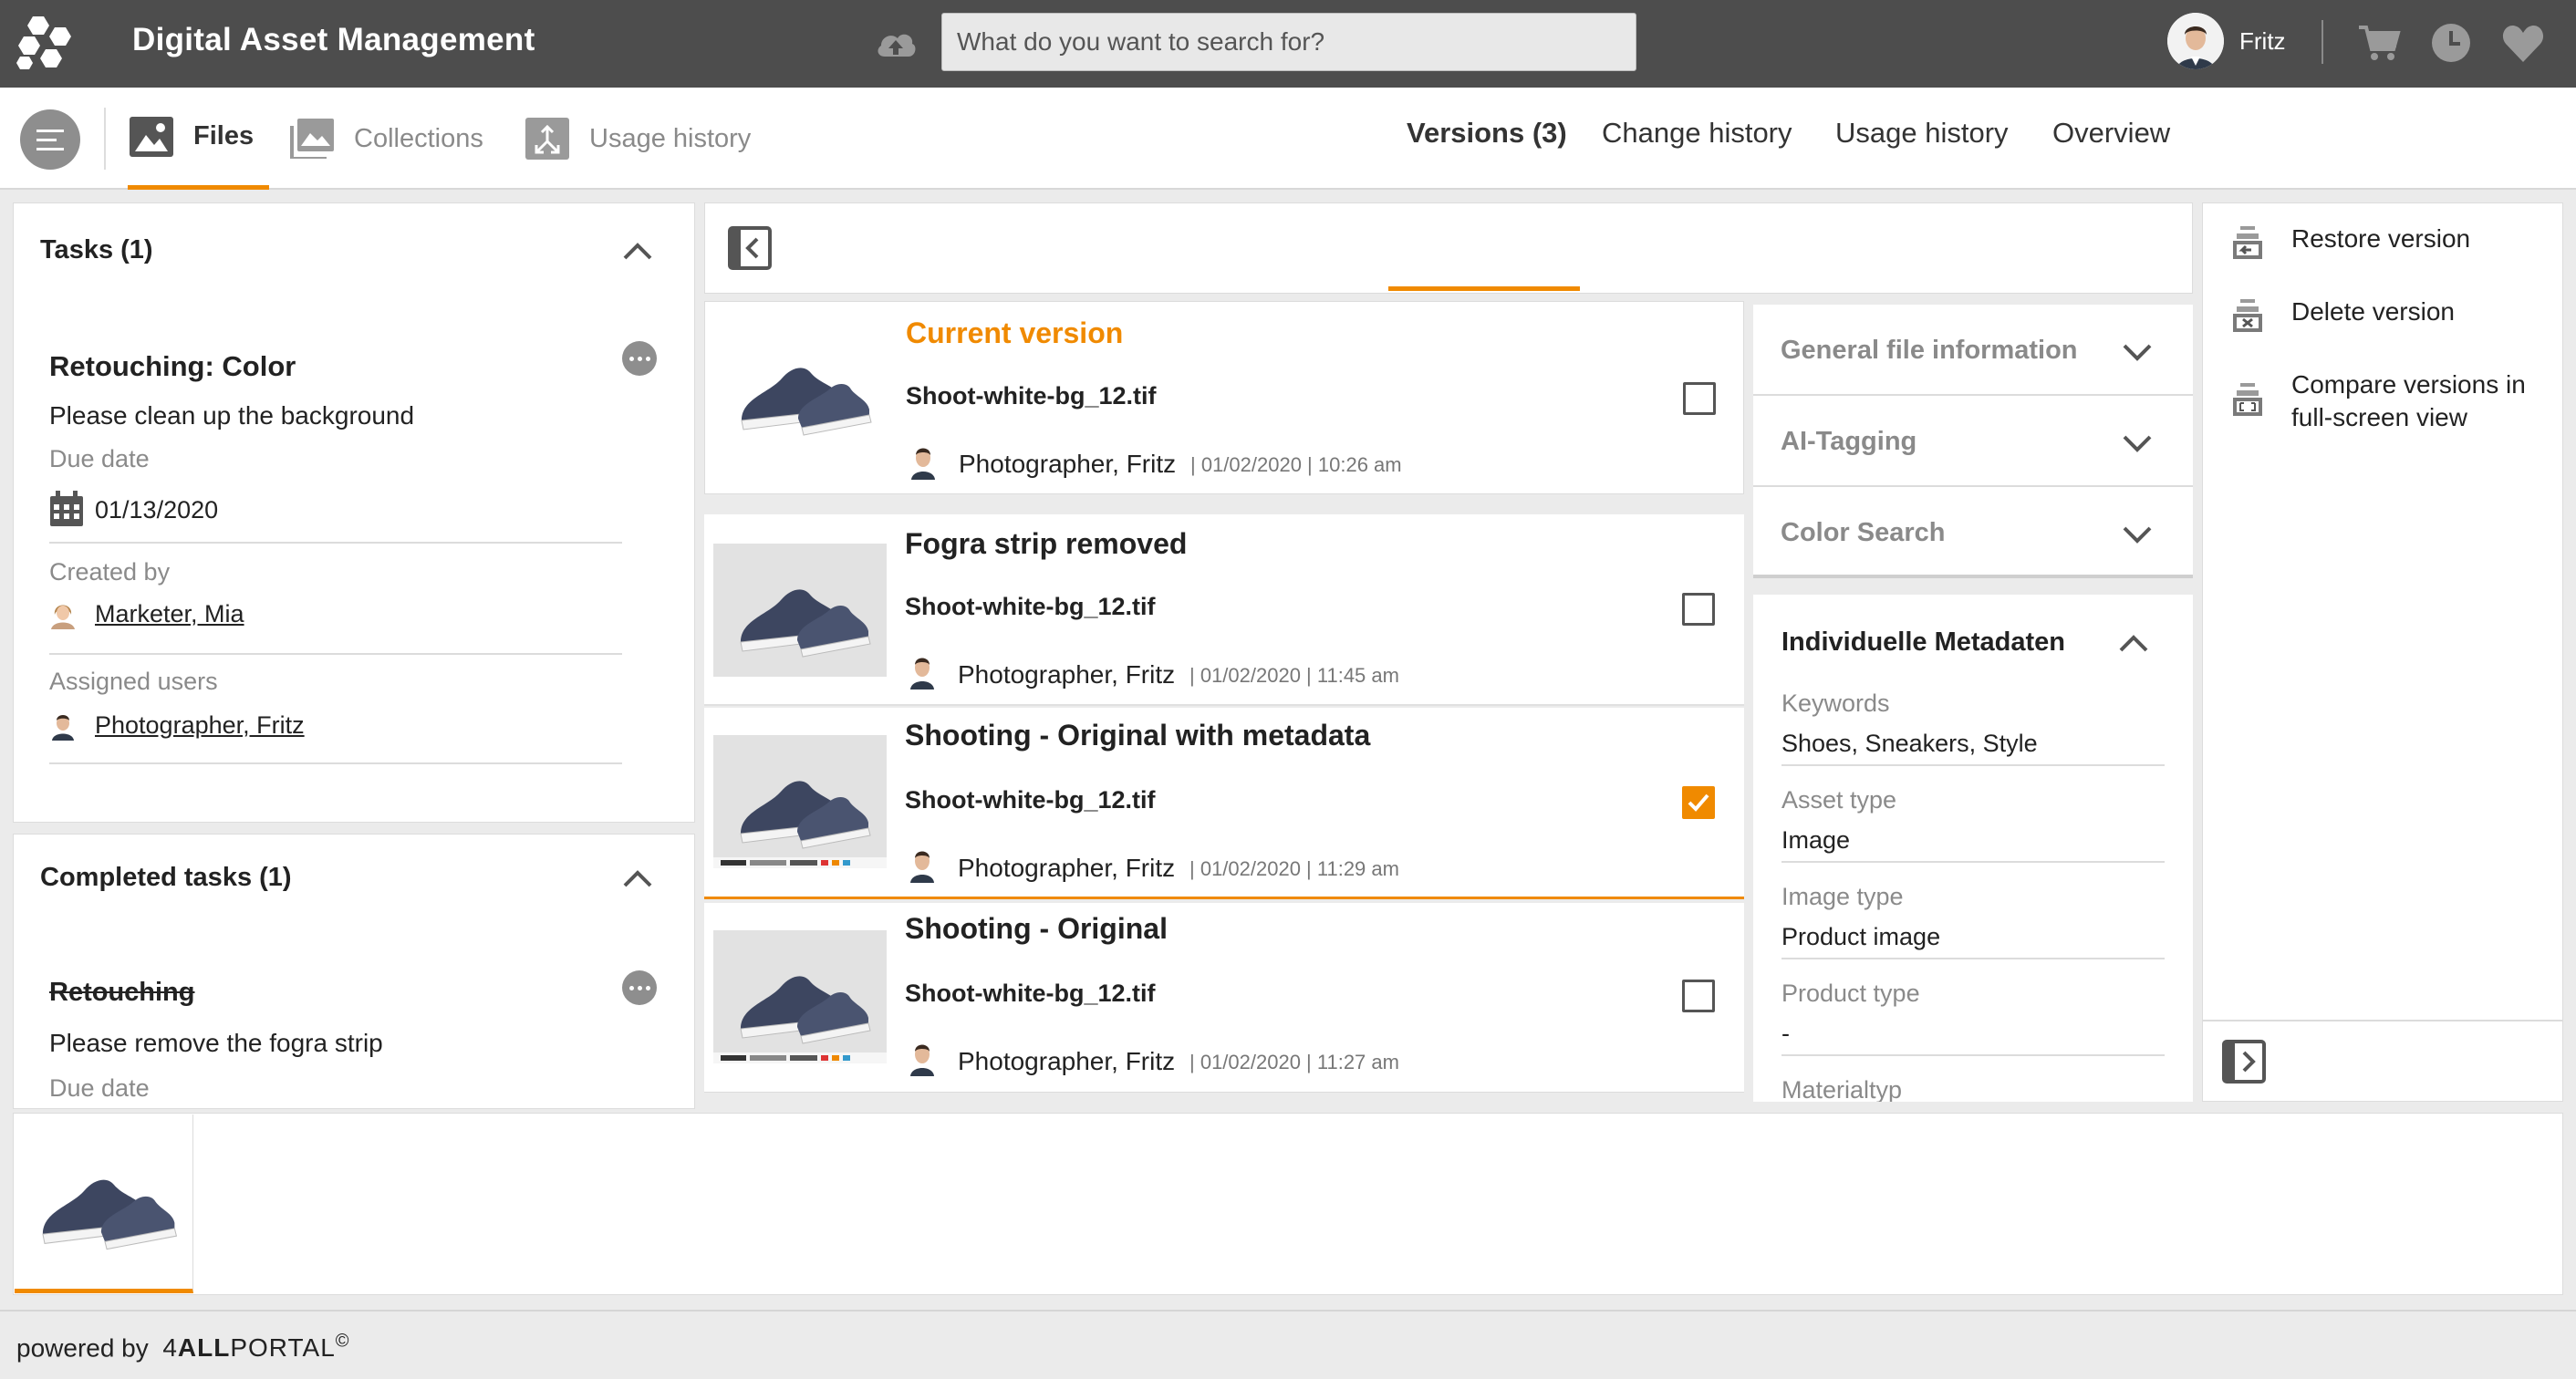 This screenshot has width=2576, height=1379. I want to click on field-value-keywords: Shoes, Sneakers, Style, so click(1910, 744).